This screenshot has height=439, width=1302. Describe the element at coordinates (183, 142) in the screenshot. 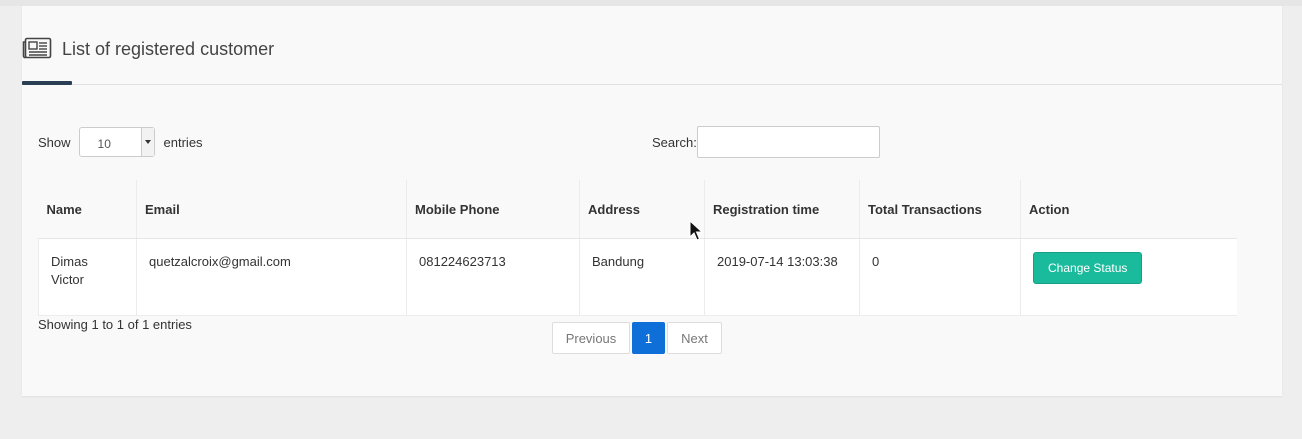

I see `entries-label: entries` at that location.